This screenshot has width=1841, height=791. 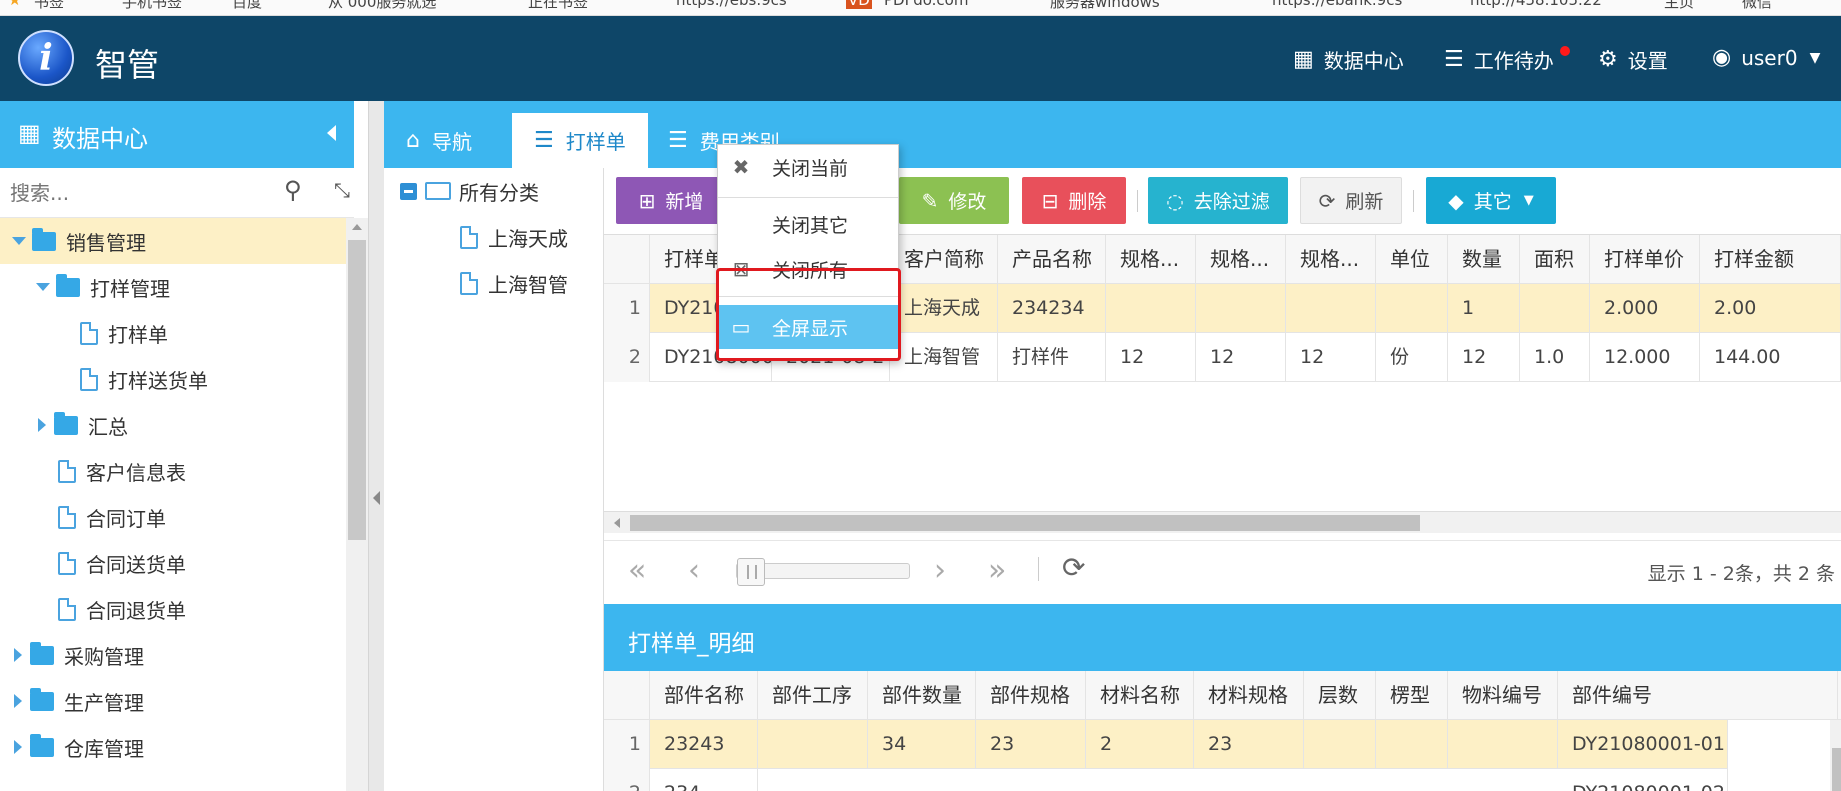 What do you see at coordinates (1351, 200) in the screenshot?
I see `refresh-button: ⟳ 刷新` at bounding box center [1351, 200].